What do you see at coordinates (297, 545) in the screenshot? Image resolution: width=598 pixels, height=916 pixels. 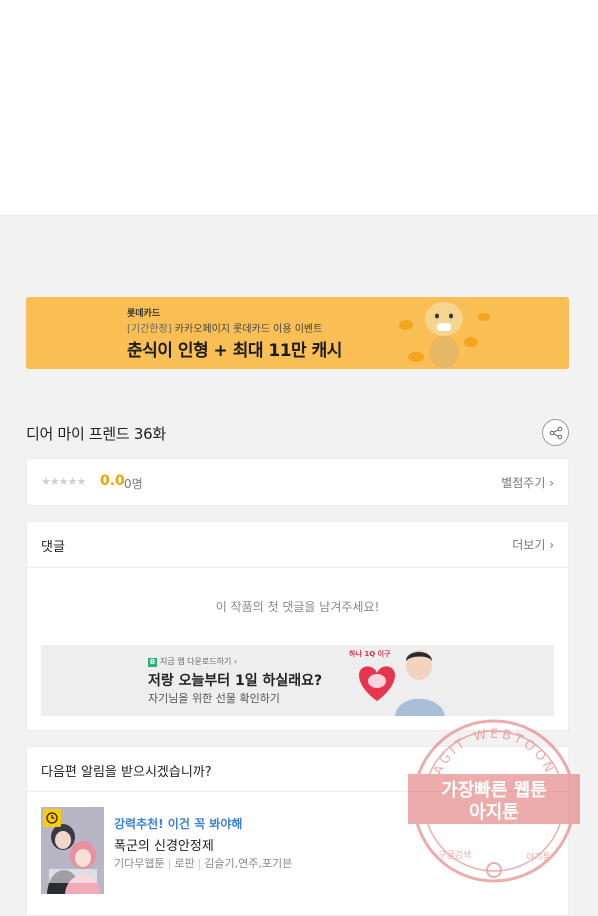 I see `comment-header: 댓글 더보기 ›` at bounding box center [297, 545].